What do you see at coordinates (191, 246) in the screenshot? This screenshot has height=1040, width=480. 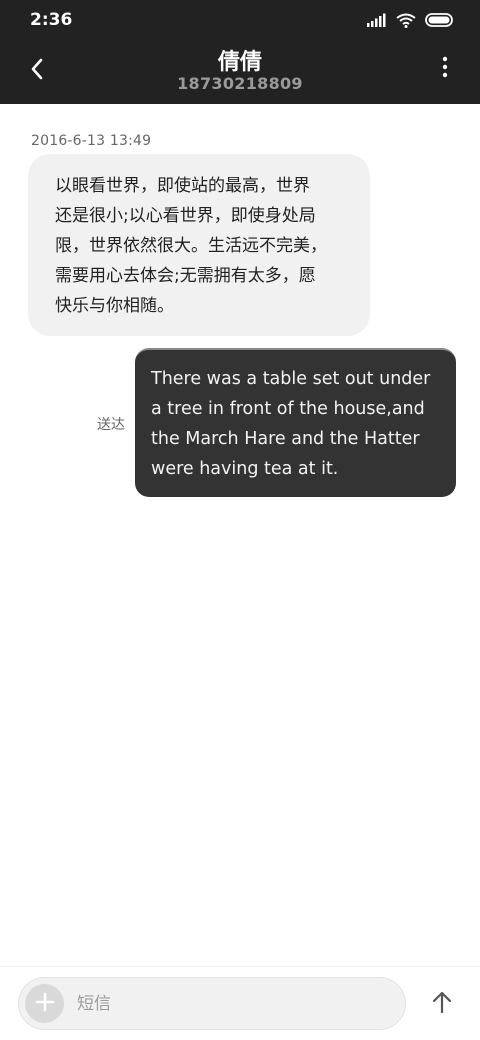 I see `incoming-message-line: 限，世界依然很大。生活远不完美，` at bounding box center [191, 246].